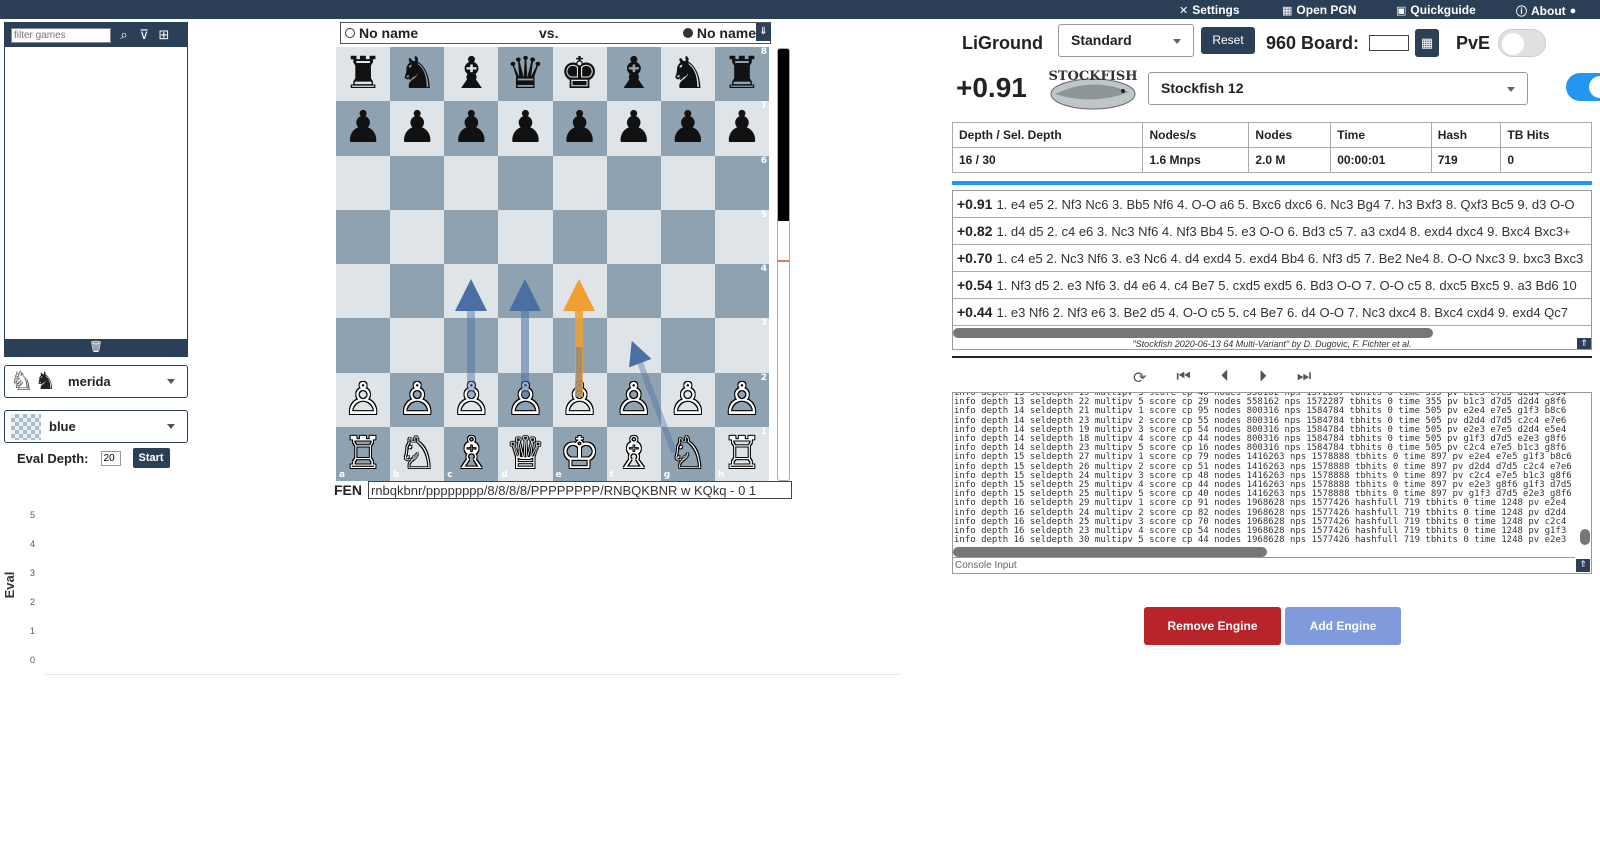 Image resolution: width=1600 pixels, height=841 pixels. What do you see at coordinates (1585, 537) in the screenshot?
I see `console-vertical-scrollbar` at bounding box center [1585, 537].